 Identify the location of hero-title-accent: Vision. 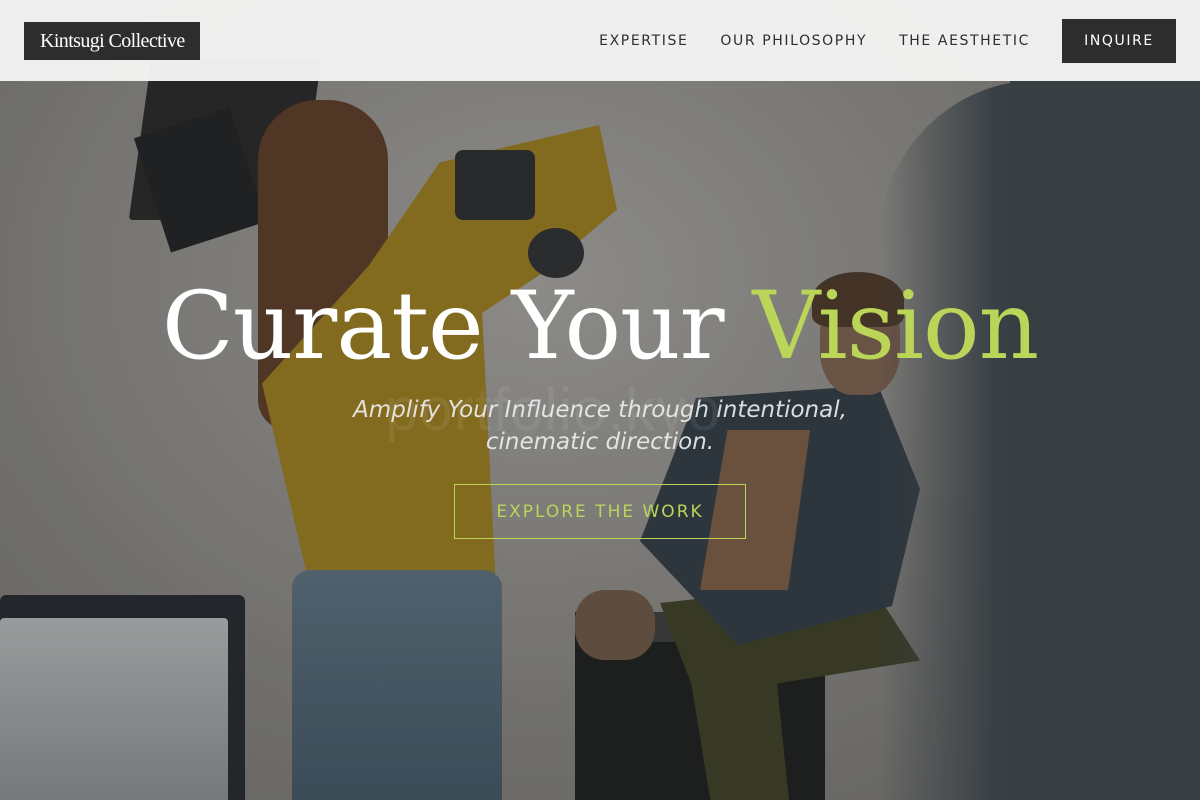
(895, 326).